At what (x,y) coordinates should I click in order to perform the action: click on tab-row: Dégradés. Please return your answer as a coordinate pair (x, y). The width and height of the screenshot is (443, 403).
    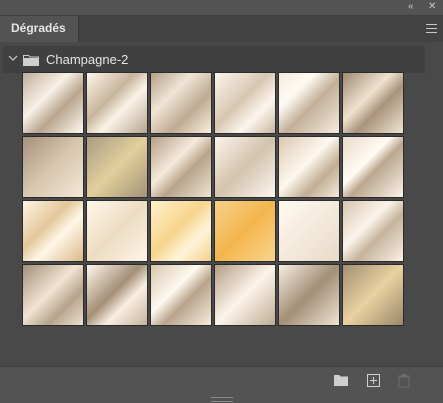
    Looking at the image, I should click on (221, 29).